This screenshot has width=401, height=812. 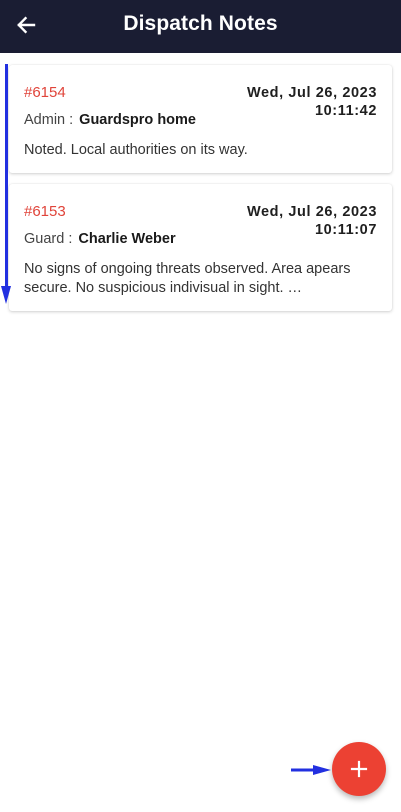 I want to click on note-id: #6154, so click(x=45, y=92).